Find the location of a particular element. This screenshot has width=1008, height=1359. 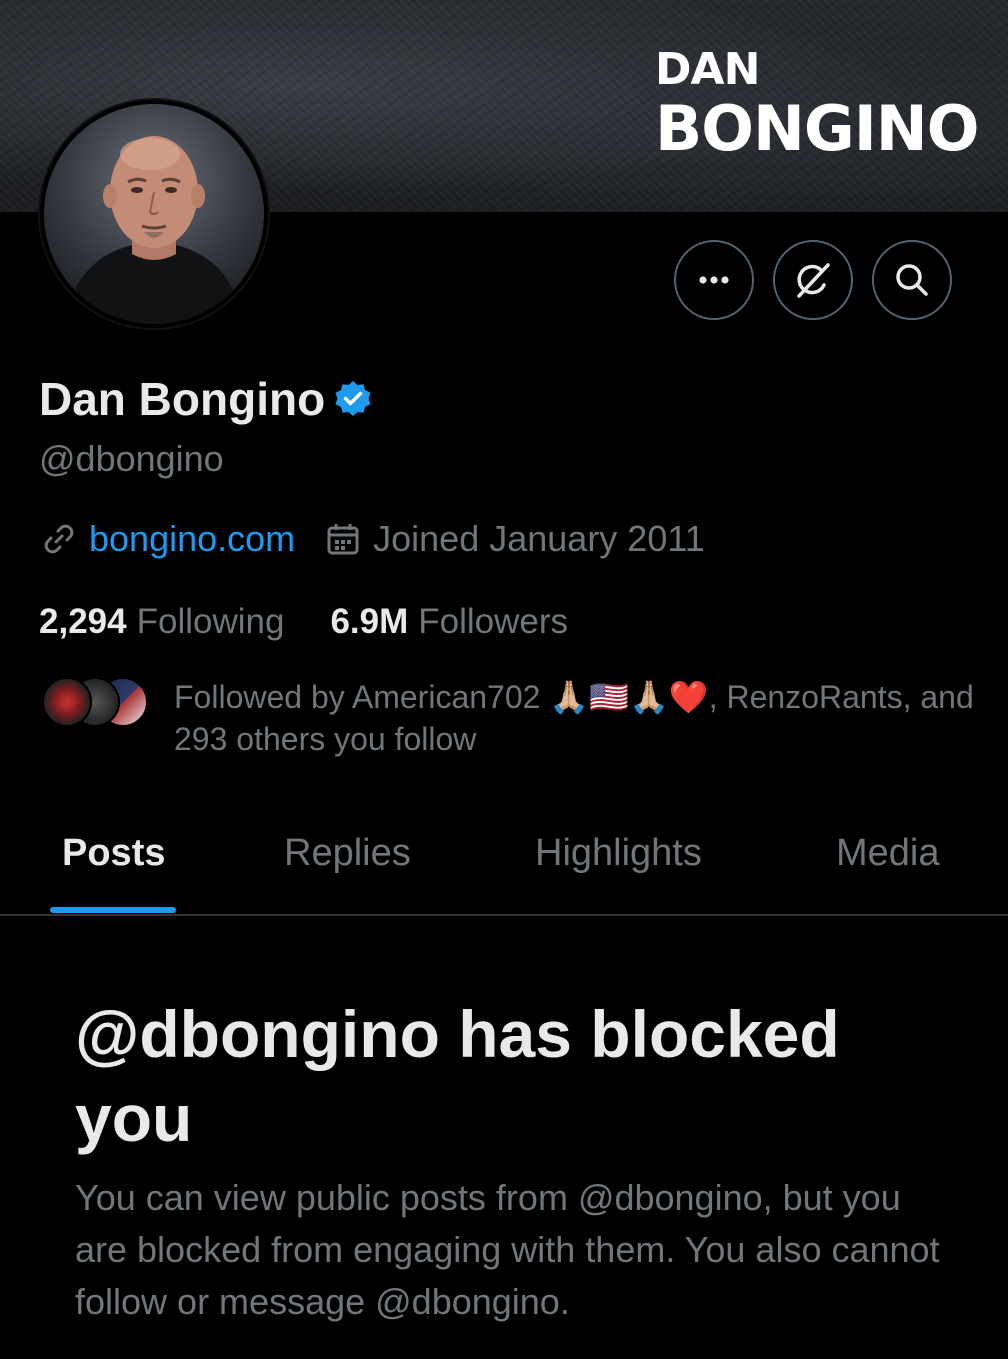

grok-button is located at coordinates (813, 280).